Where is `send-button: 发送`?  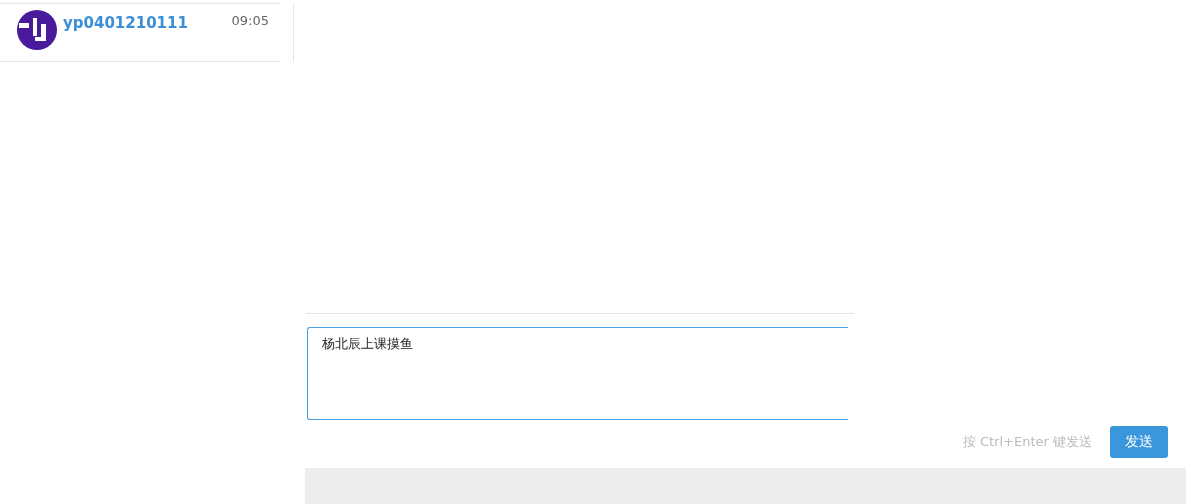
send-button: 发送 is located at coordinates (1139, 442).